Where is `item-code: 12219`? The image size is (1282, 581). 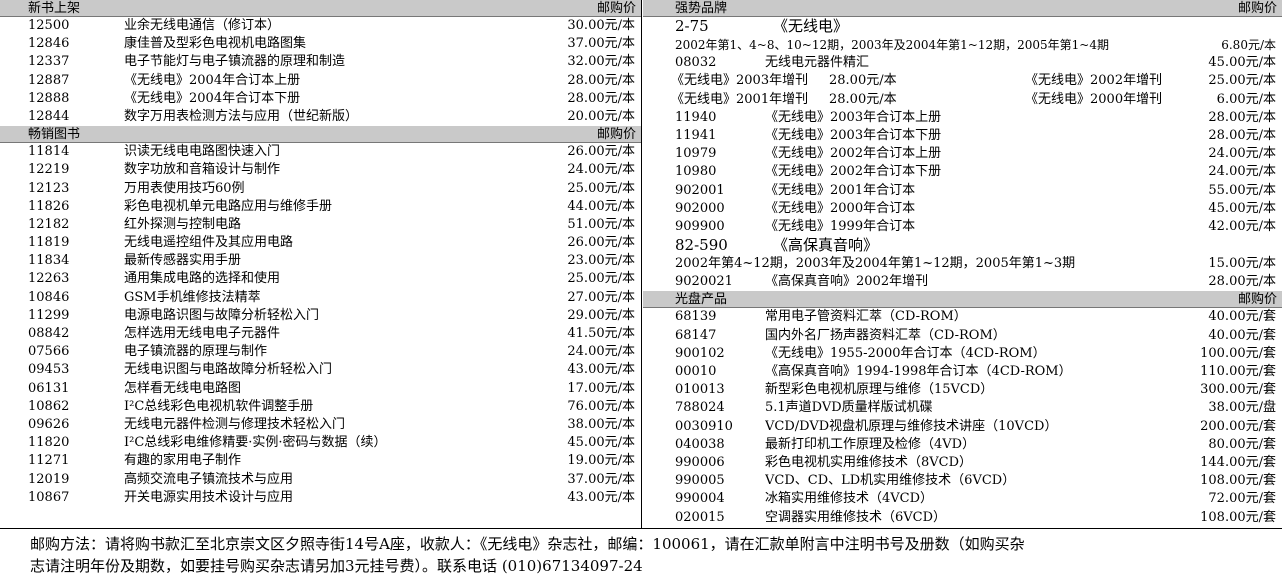
item-code: 12219 is located at coordinates (49, 170).